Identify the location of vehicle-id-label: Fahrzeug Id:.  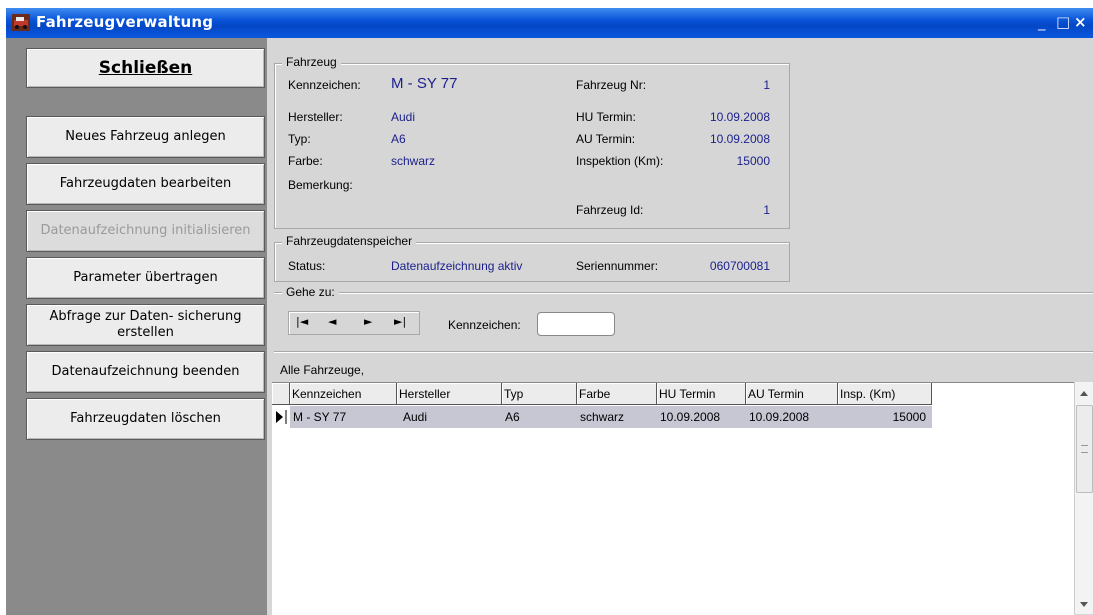
(610, 210).